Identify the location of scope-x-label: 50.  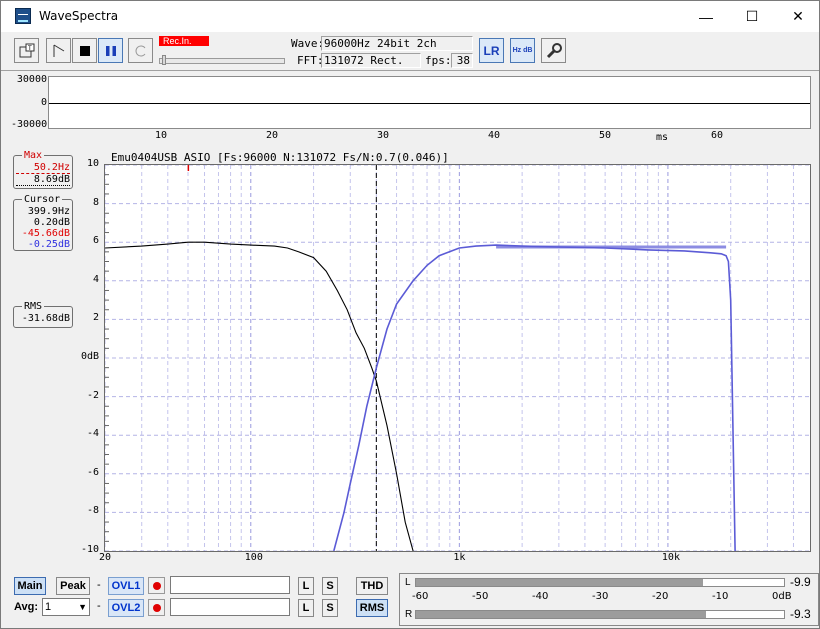
(605, 135).